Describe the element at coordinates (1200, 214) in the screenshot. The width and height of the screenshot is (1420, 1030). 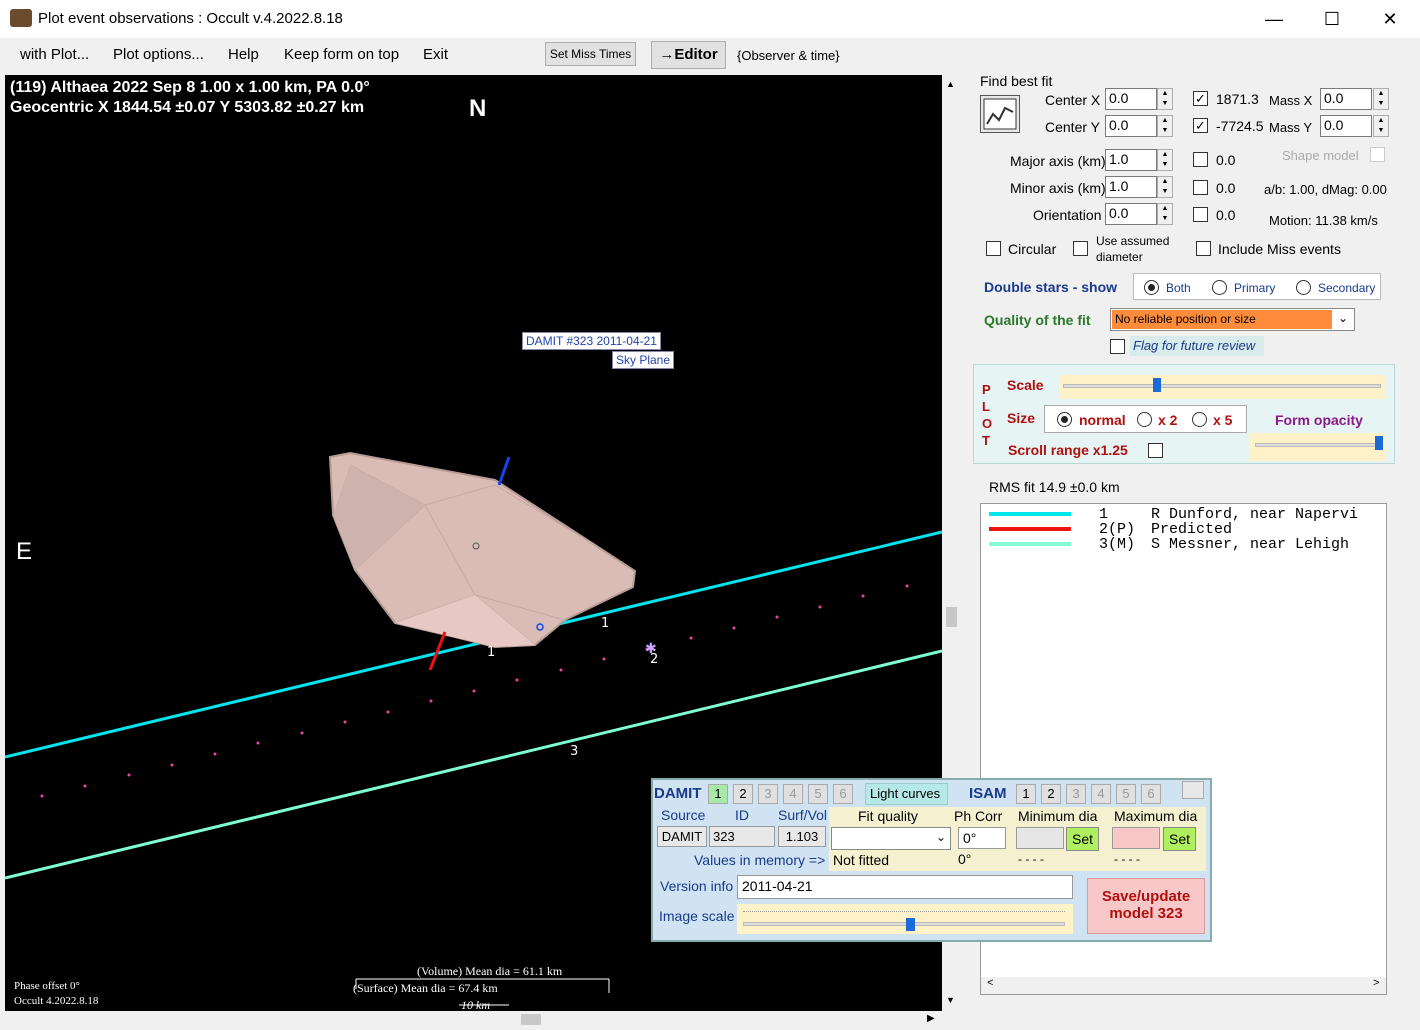
I see `fit-orientation-checkbox` at that location.